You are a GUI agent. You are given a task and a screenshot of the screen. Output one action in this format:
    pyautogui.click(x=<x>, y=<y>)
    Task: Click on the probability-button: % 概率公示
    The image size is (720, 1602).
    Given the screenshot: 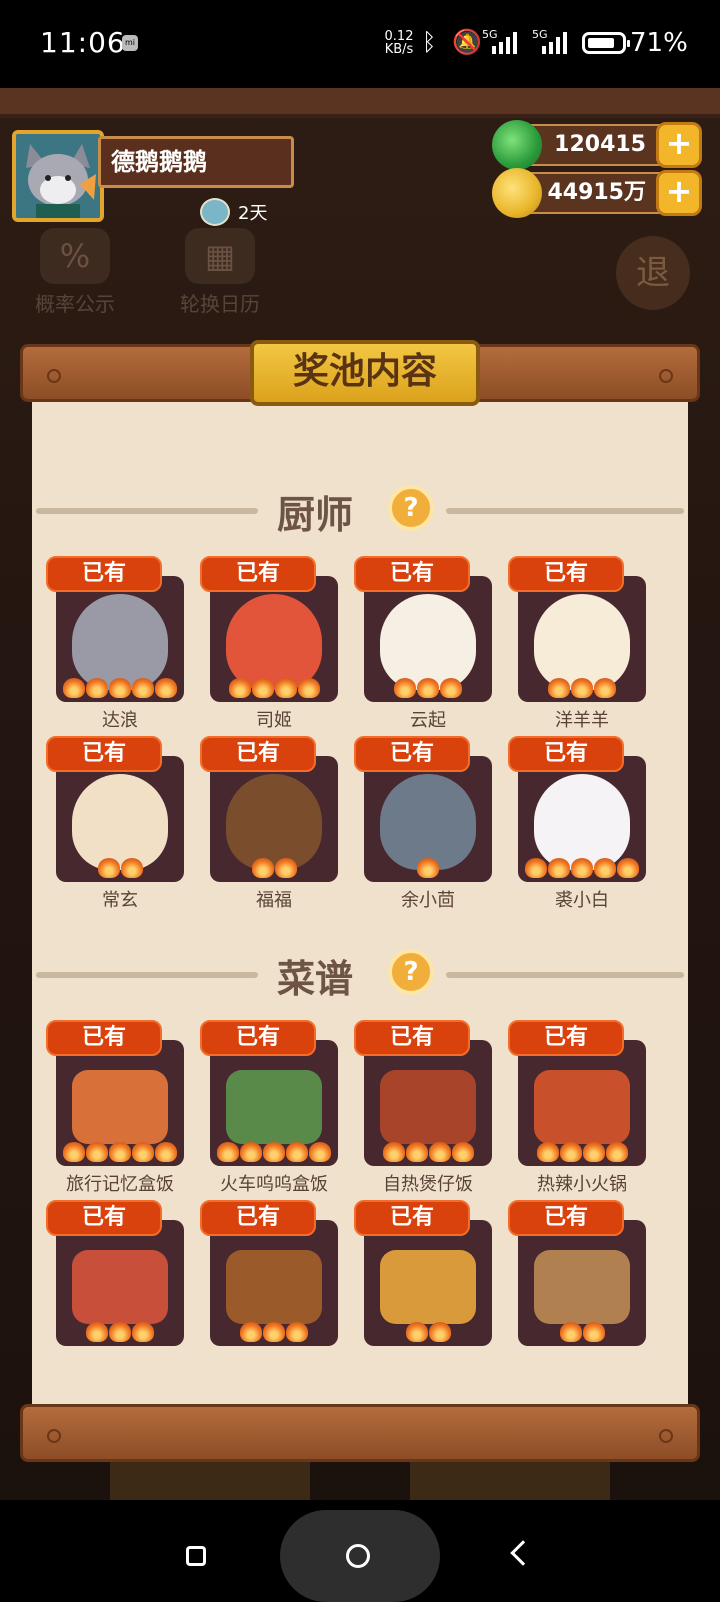 What is the action you would take?
    pyautogui.click(x=75, y=272)
    